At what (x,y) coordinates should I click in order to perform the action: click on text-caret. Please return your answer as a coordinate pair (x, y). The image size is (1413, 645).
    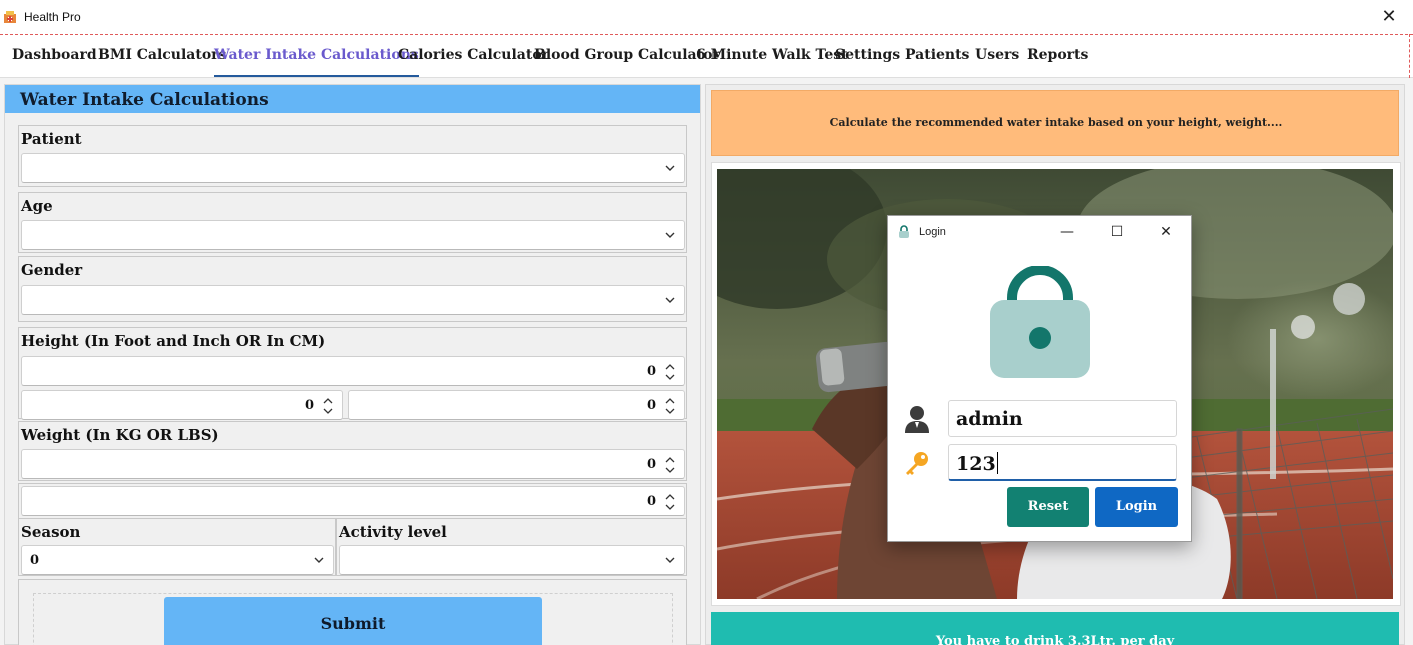
    Looking at the image, I should click on (997, 463).